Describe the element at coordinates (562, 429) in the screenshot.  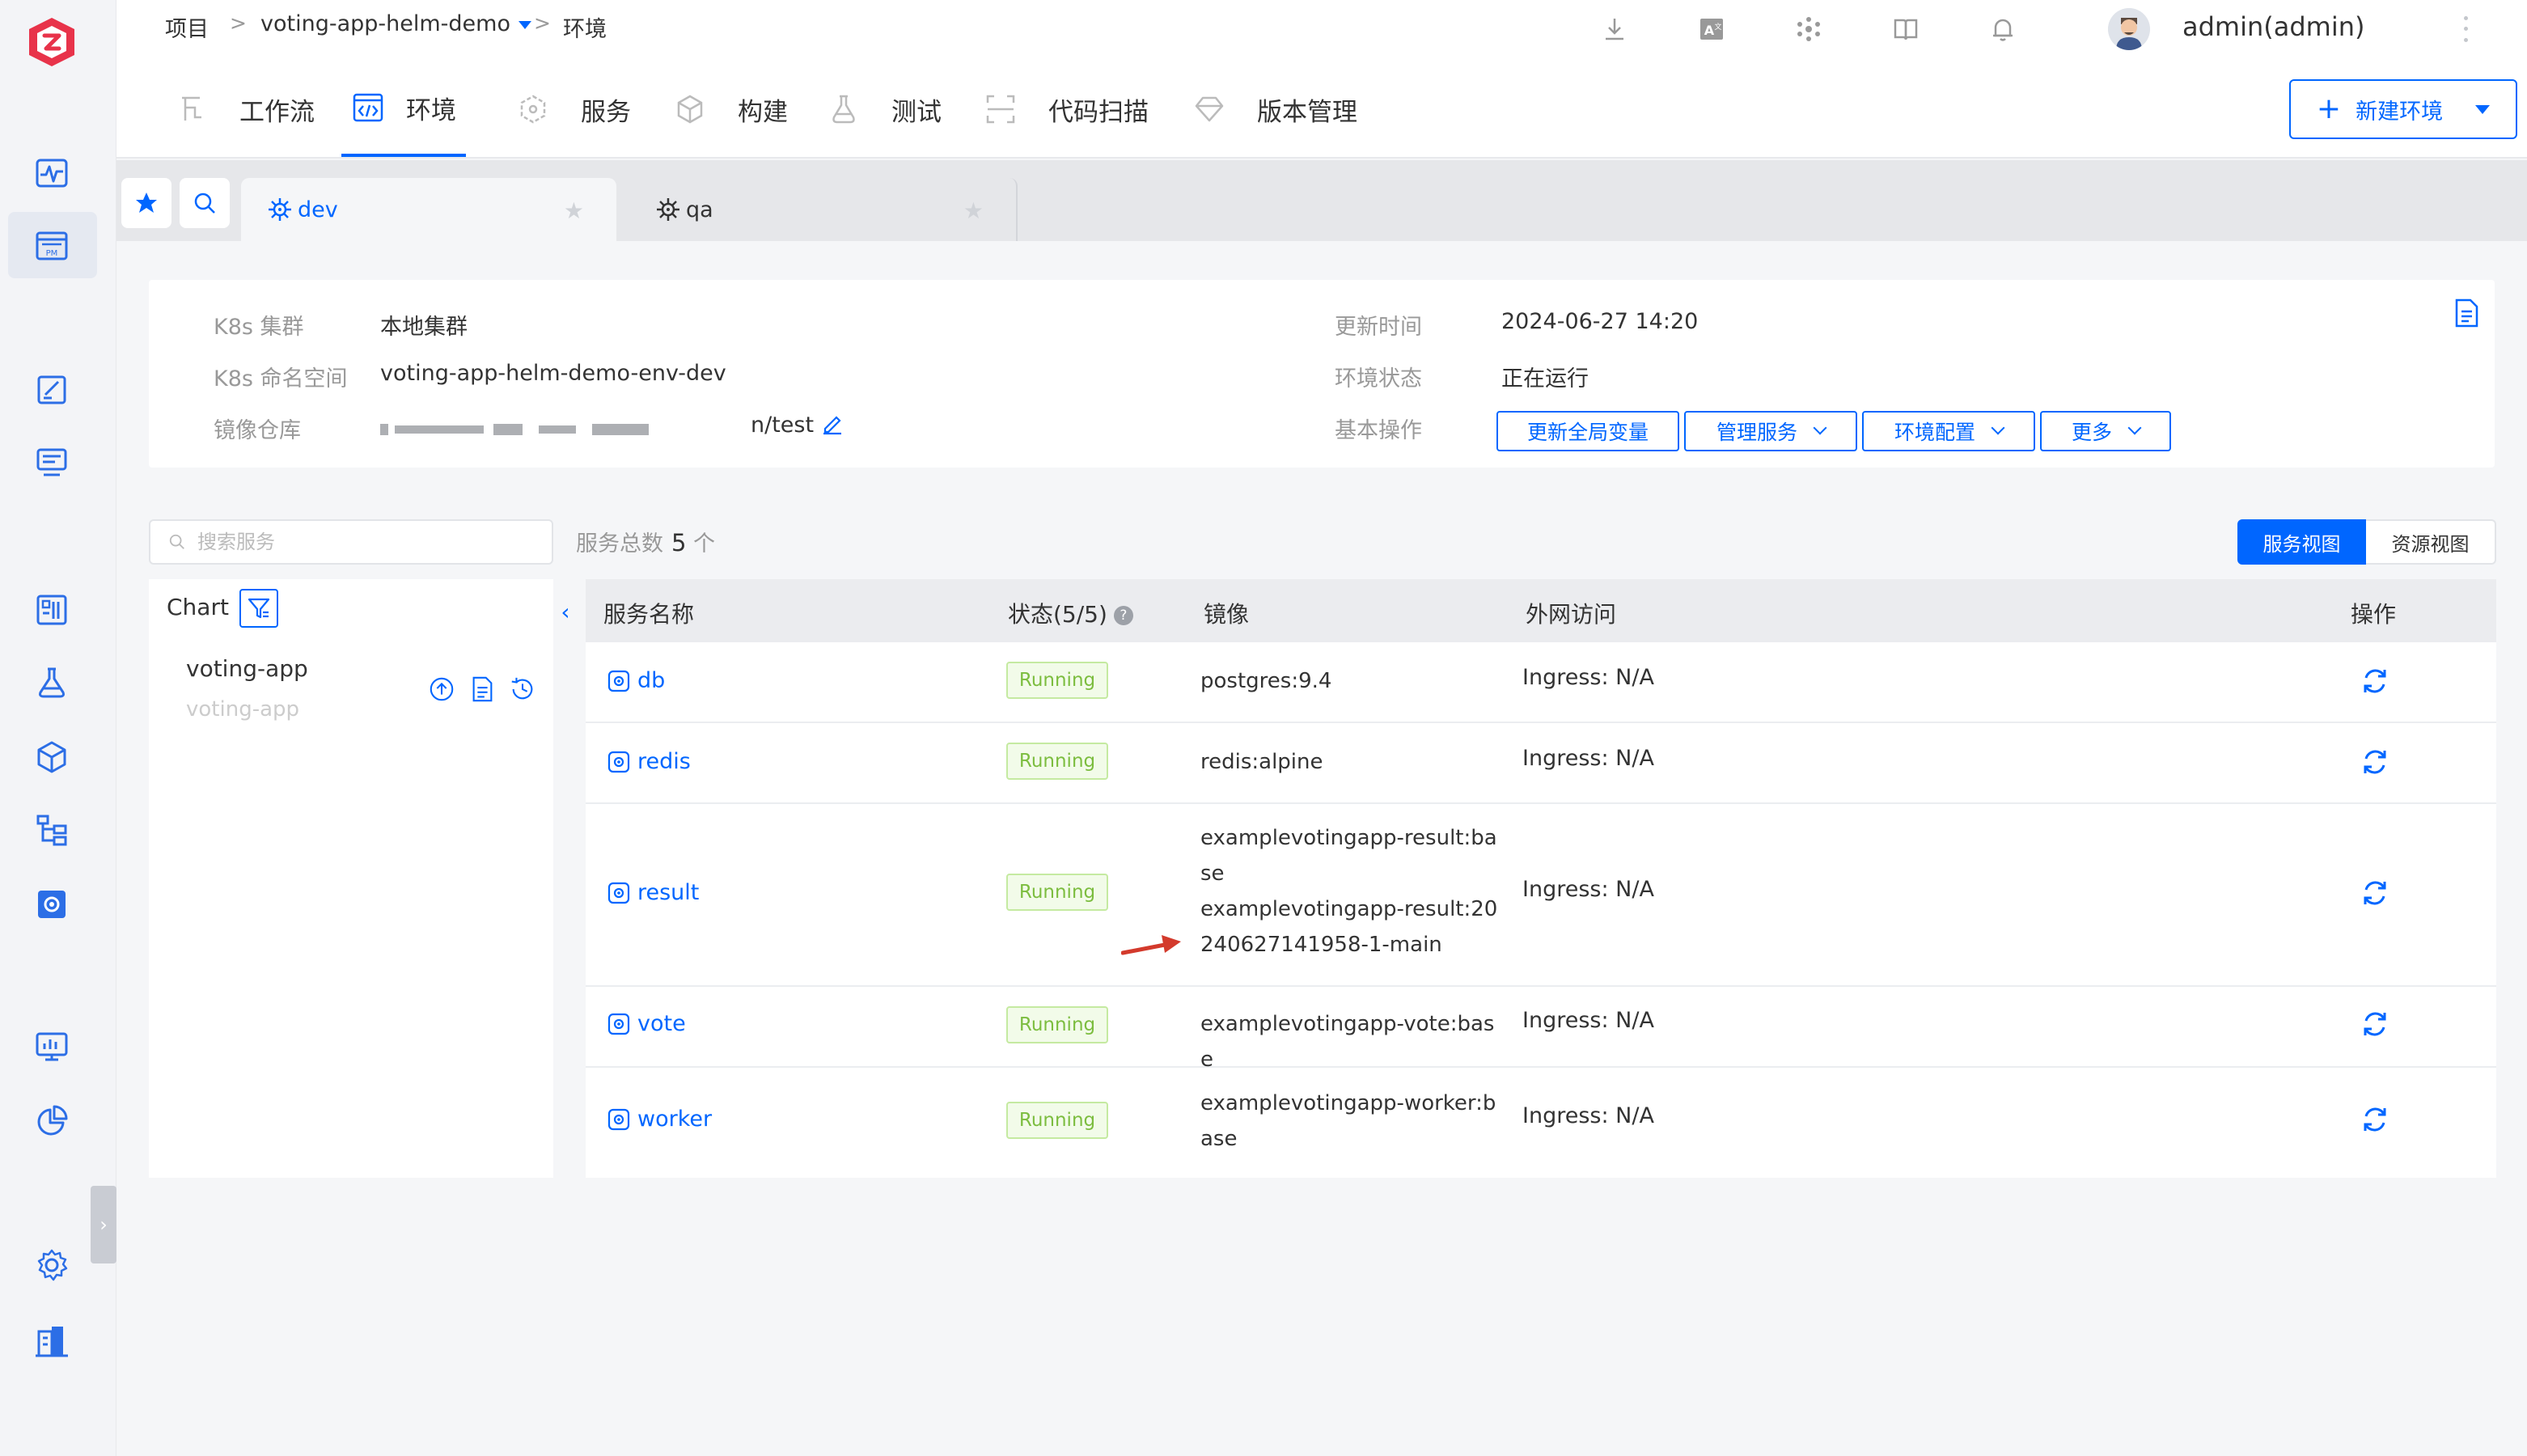
I see `registry-value-redacted` at that location.